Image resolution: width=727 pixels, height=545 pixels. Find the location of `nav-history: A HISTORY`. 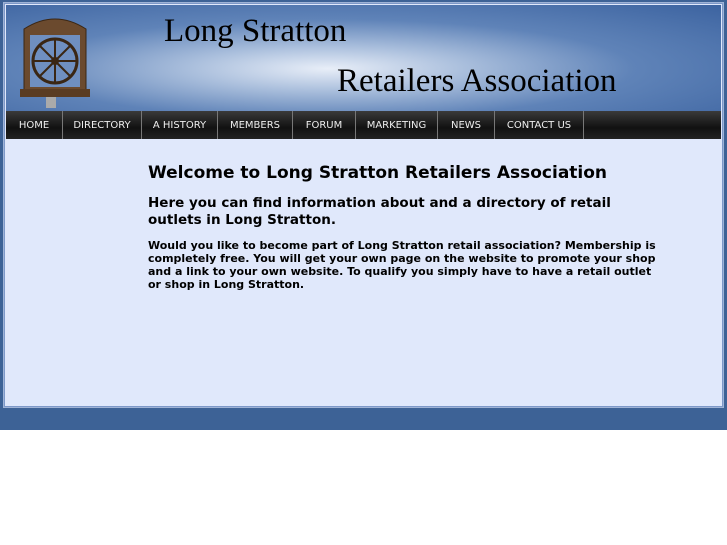

nav-history: A HISTORY is located at coordinates (180, 125).